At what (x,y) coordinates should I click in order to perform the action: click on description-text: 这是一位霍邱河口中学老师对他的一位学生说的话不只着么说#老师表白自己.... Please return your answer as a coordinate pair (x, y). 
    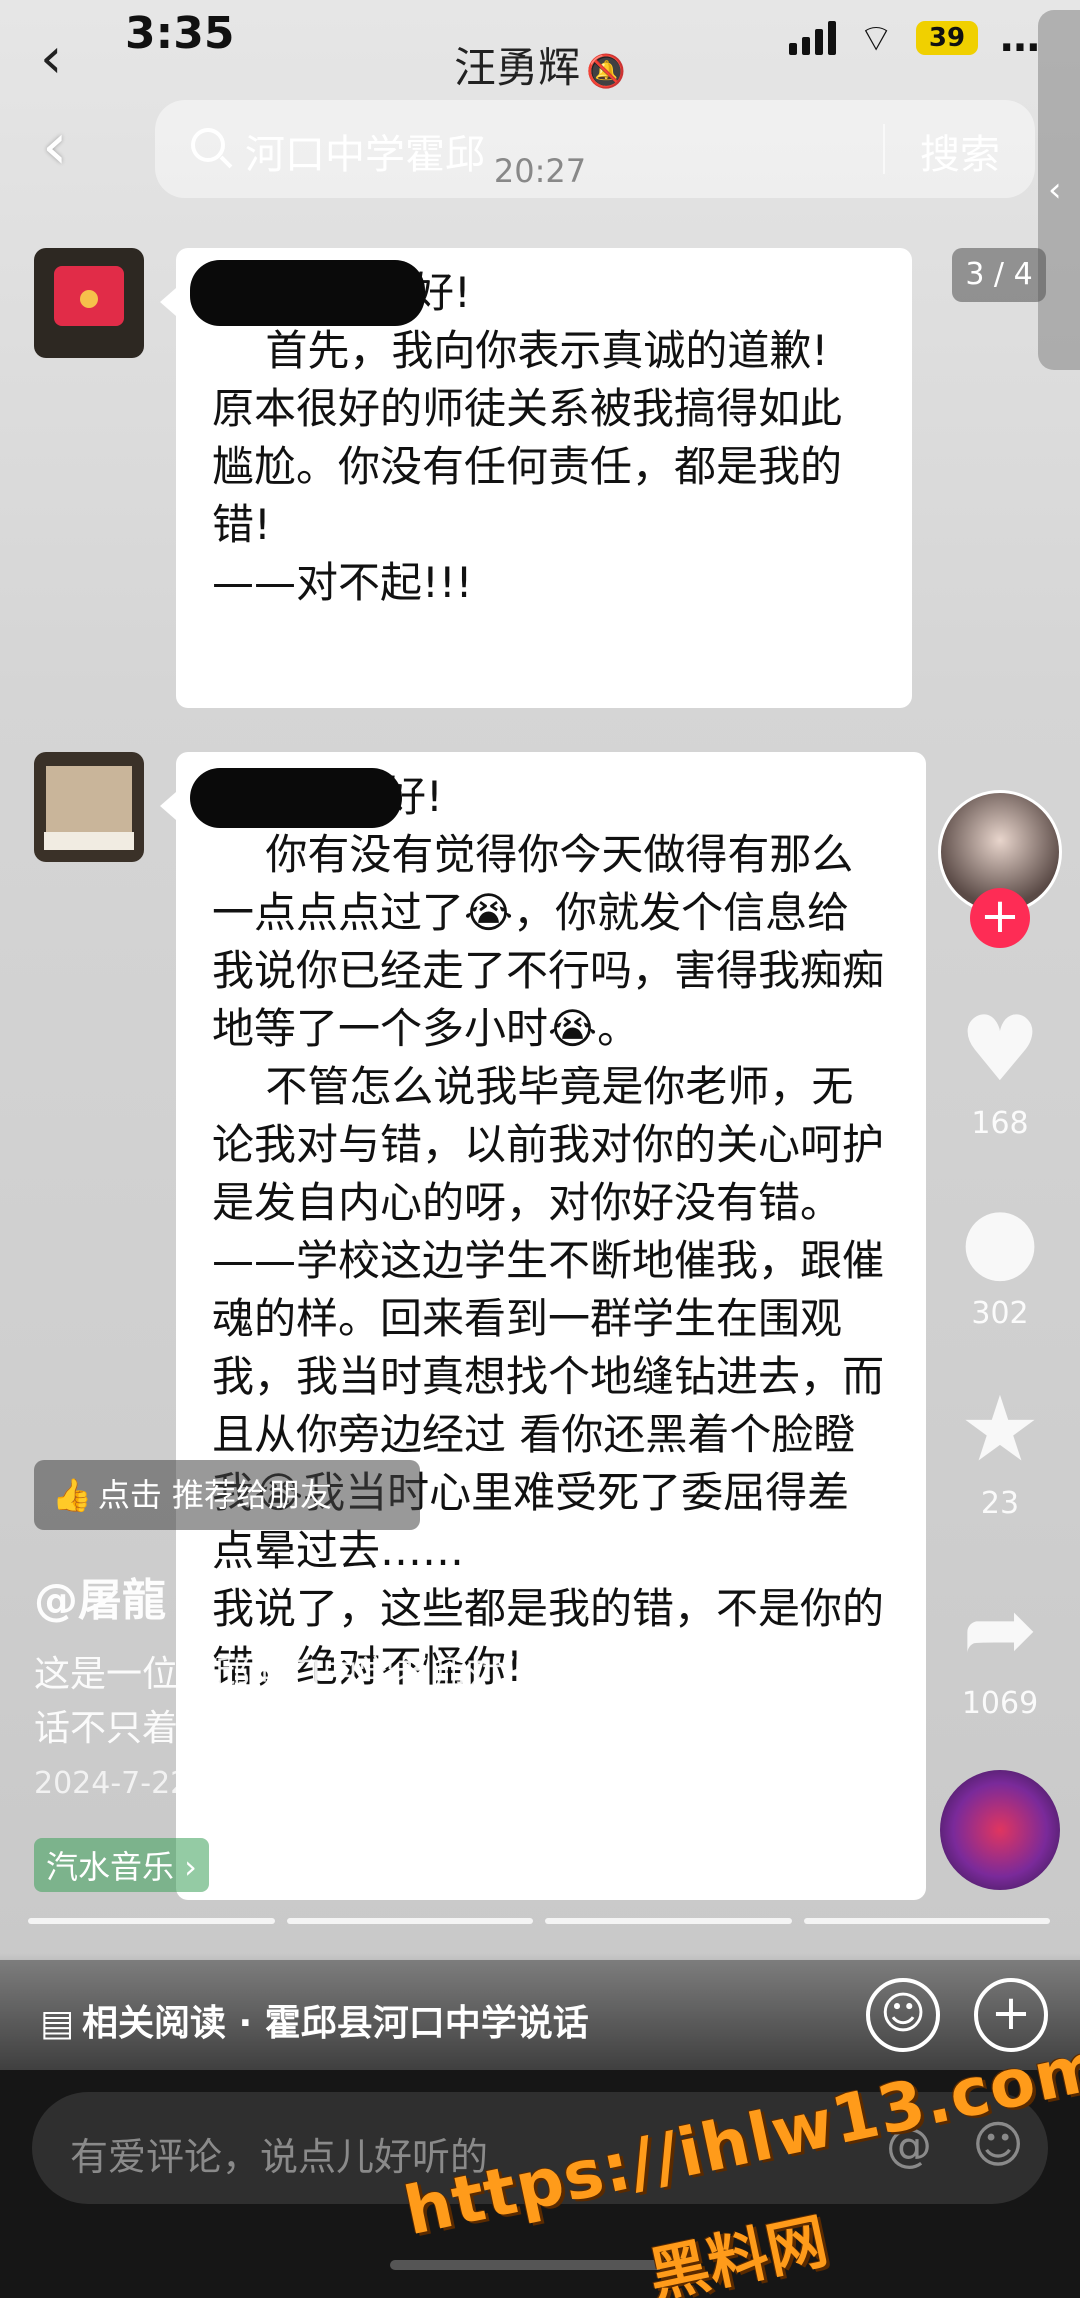
    Looking at the image, I should click on (412, 1701).